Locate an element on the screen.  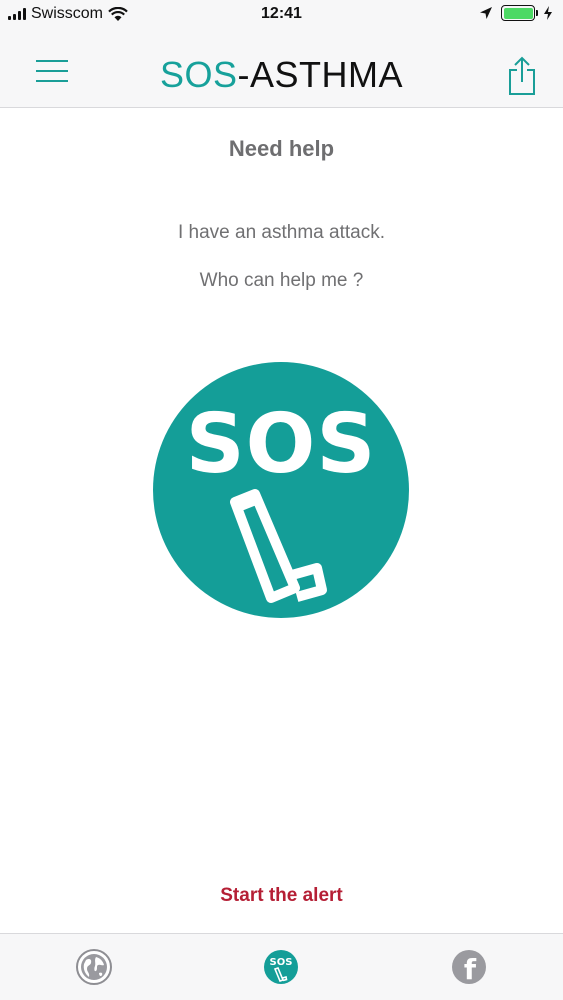
tab-bar: SOS f is located at coordinates (281, 966).